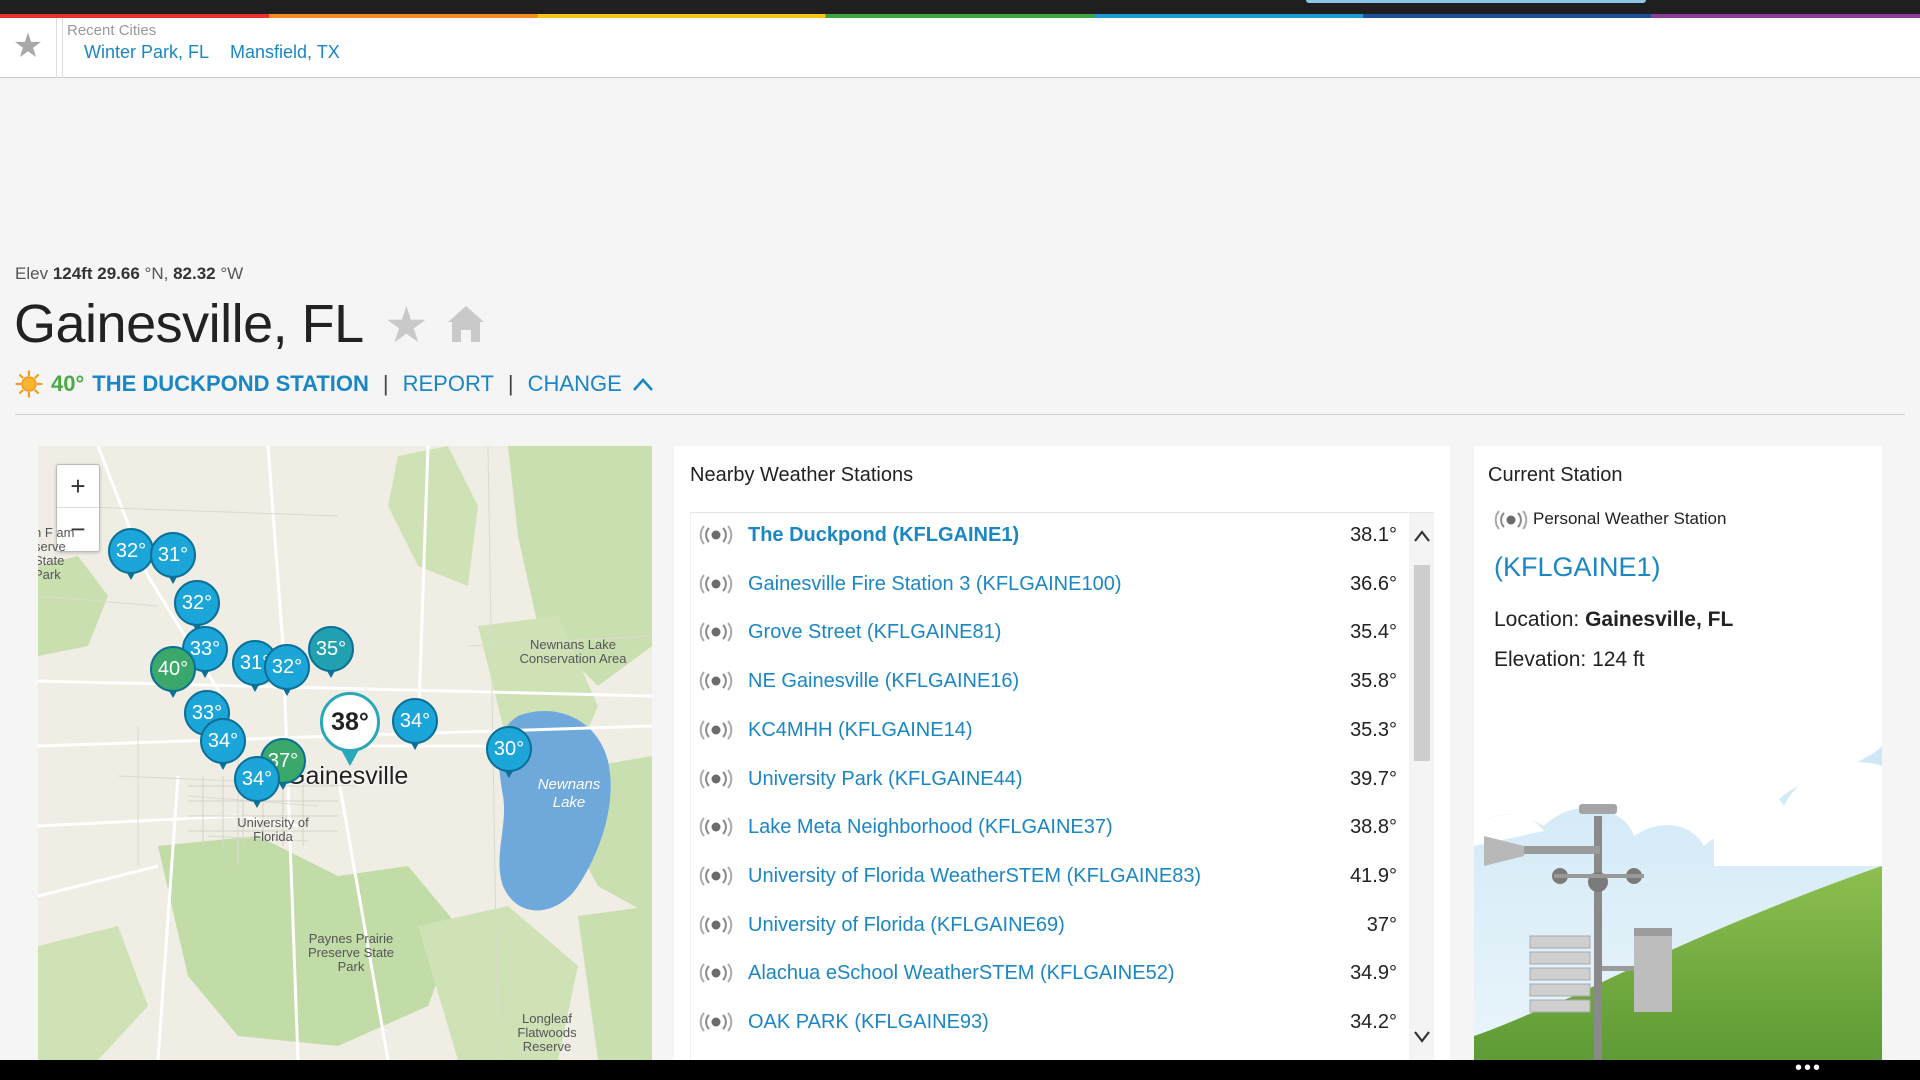 This screenshot has height=1080, width=1920. Describe the element at coordinates (232, 273) in the screenshot. I see `longitude-unit: °W` at that location.